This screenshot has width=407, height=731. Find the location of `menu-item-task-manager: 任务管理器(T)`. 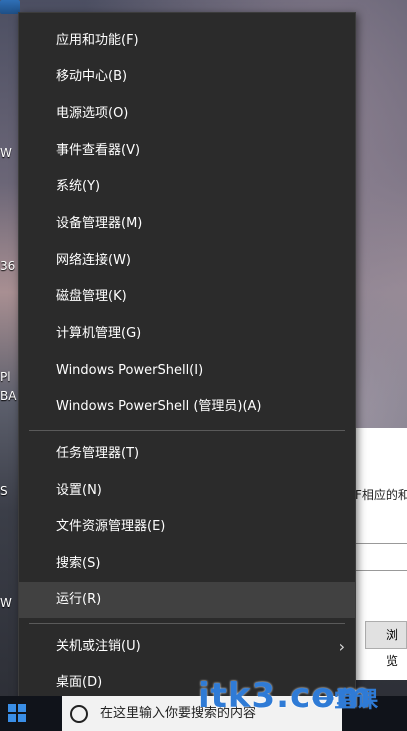

menu-item-task-manager: 任务管理器(T) is located at coordinates (187, 454).